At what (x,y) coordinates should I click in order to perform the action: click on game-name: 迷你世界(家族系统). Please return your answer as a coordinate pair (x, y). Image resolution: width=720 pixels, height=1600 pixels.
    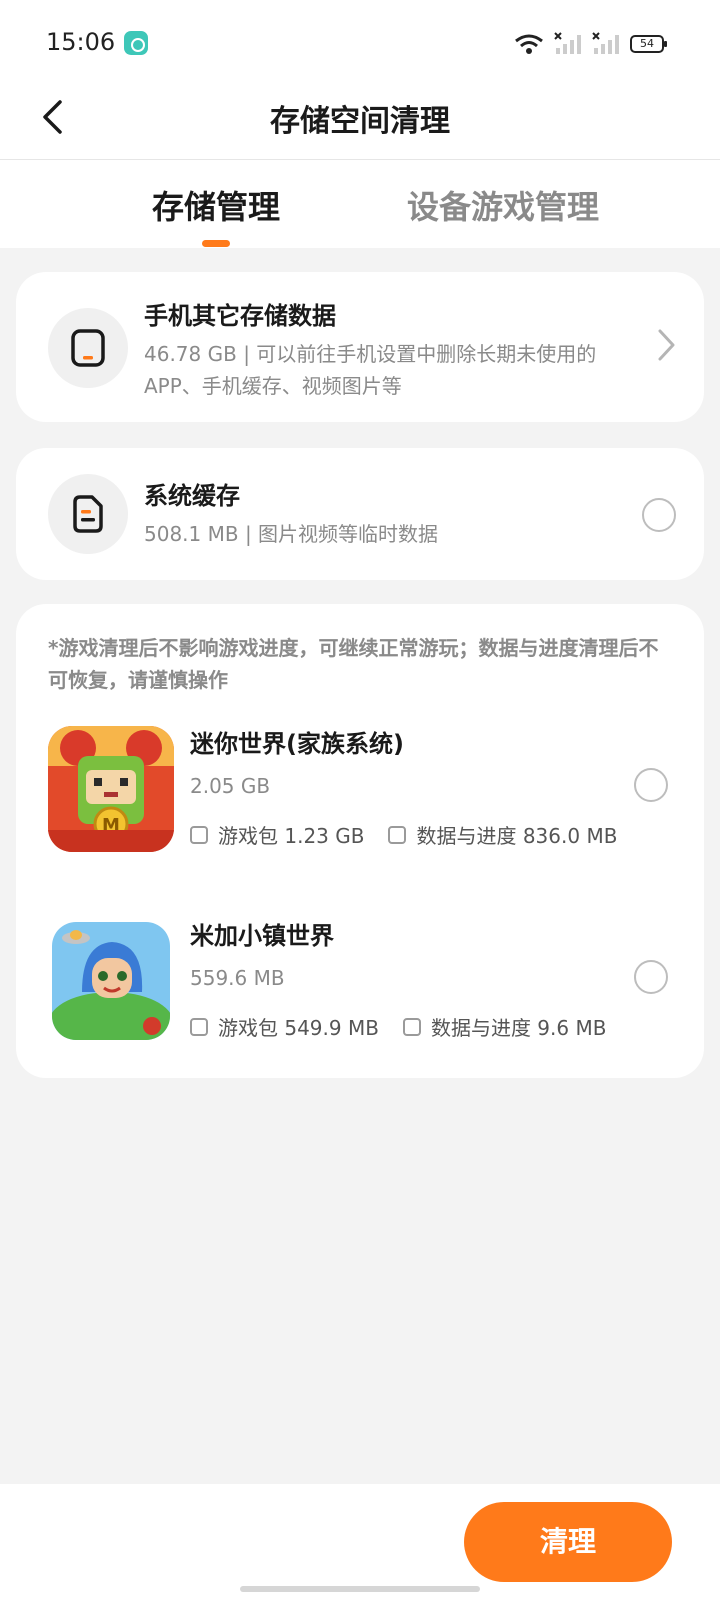
    Looking at the image, I should click on (297, 744).